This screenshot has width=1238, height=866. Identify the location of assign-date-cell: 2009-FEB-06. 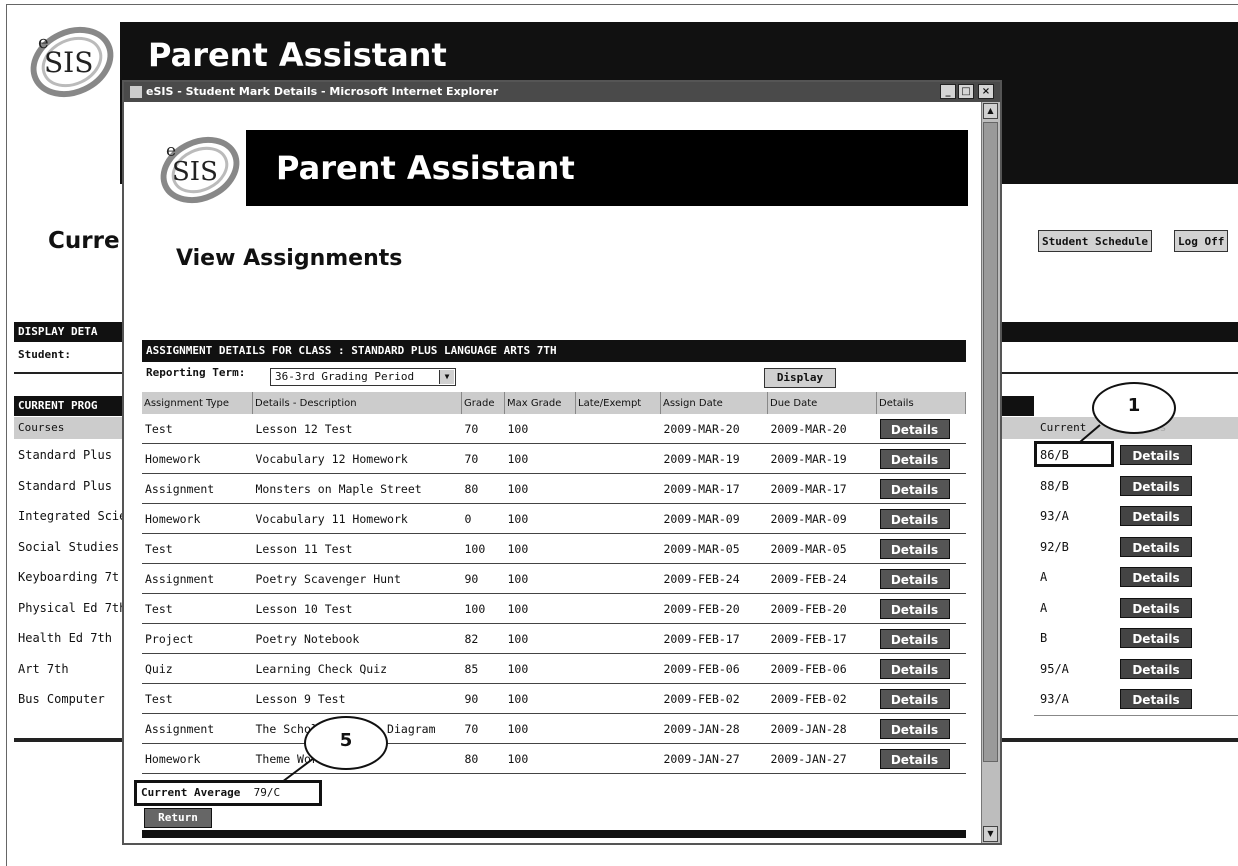
(714, 668).